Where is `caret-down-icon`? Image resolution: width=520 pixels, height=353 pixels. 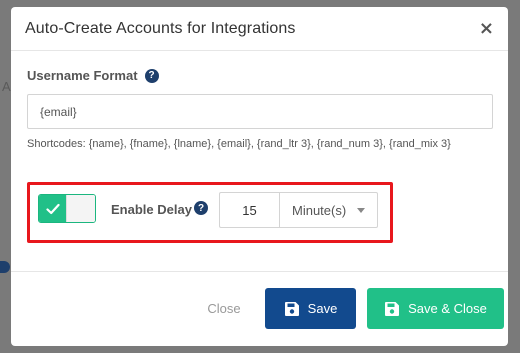
caret-down-icon is located at coordinates (361, 210).